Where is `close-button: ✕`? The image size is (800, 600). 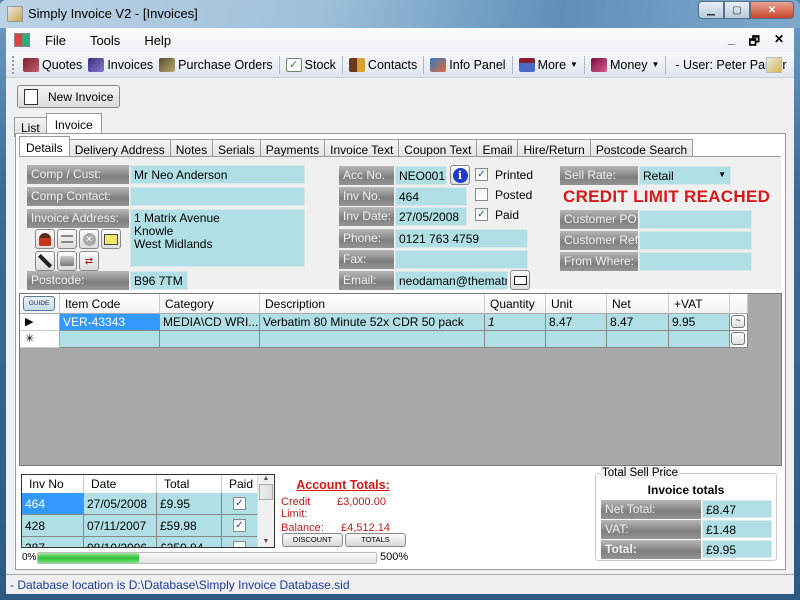
close-button: ✕ is located at coordinates (772, 10).